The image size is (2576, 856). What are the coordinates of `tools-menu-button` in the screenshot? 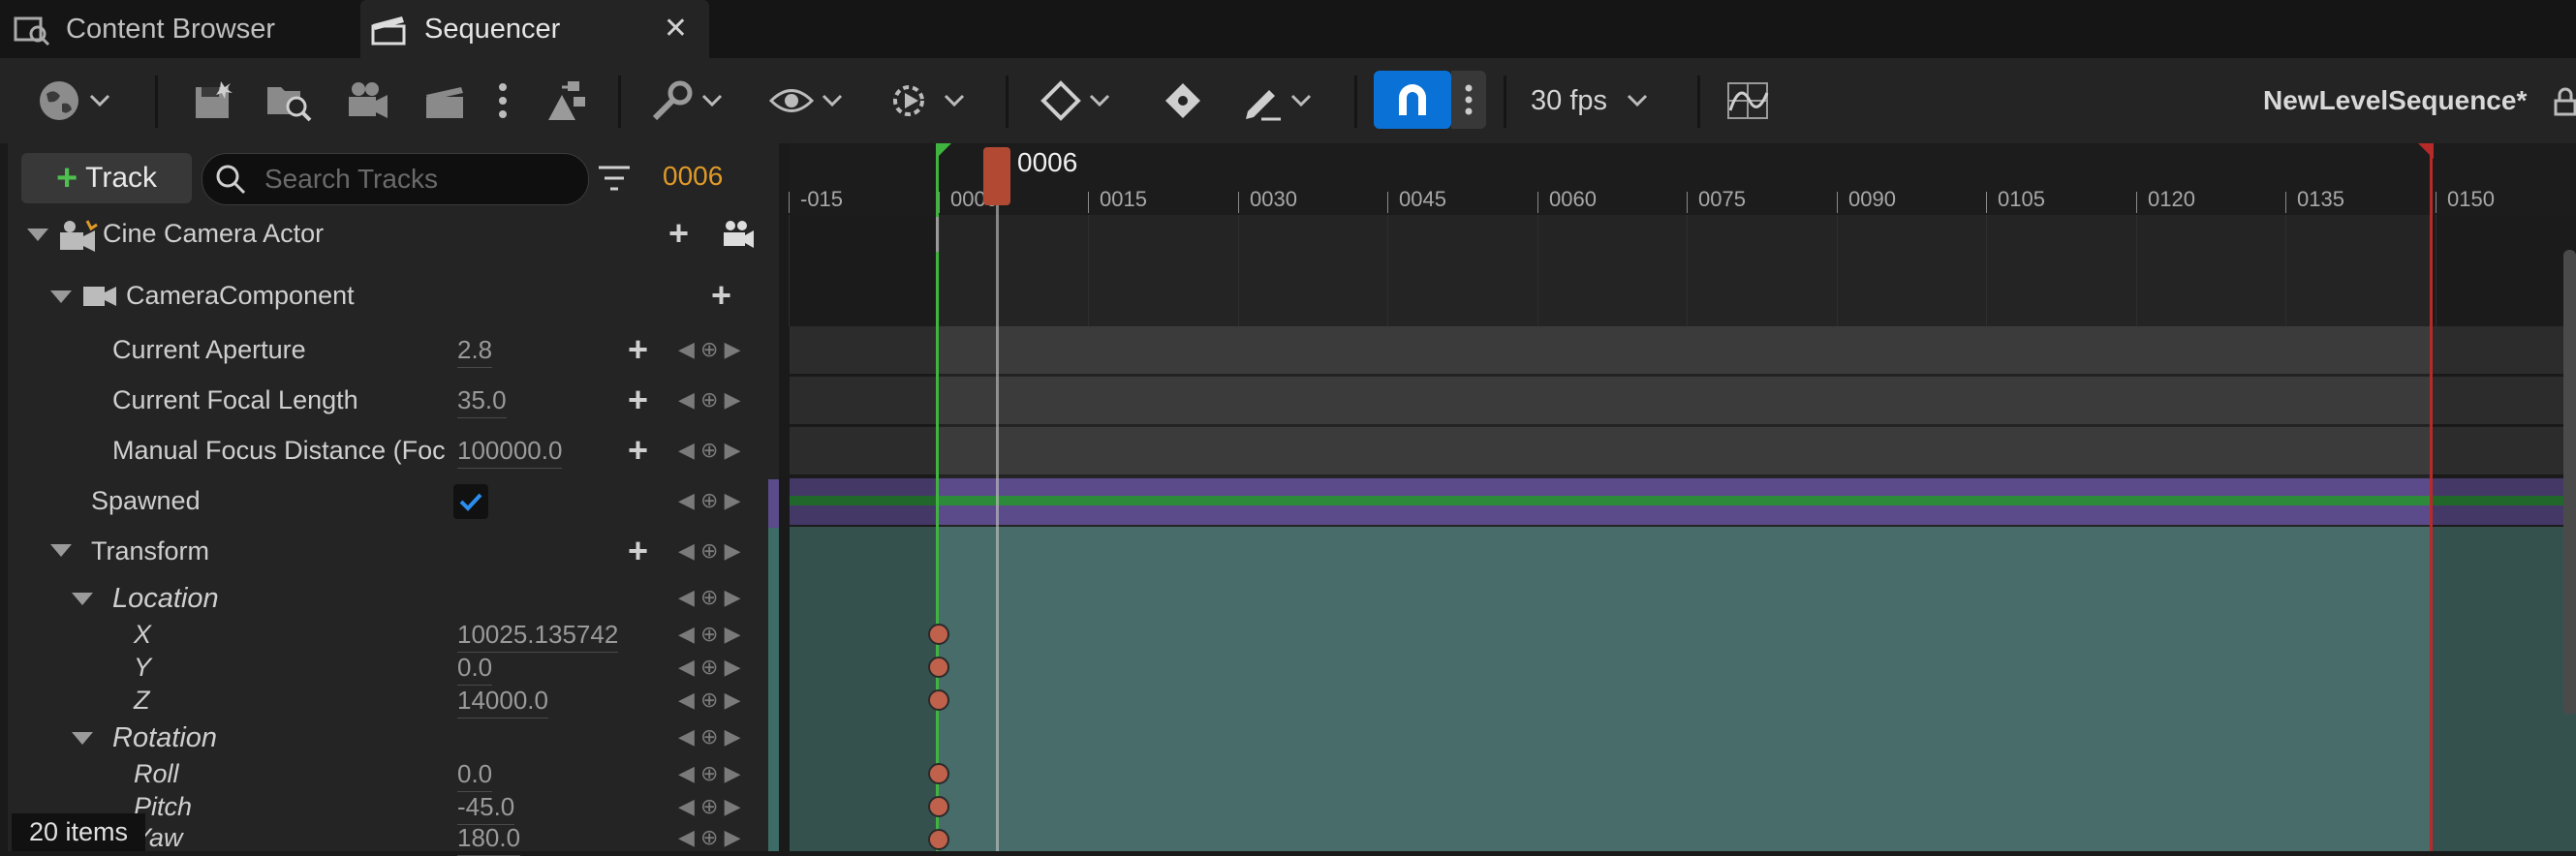 It's located at (687, 100).